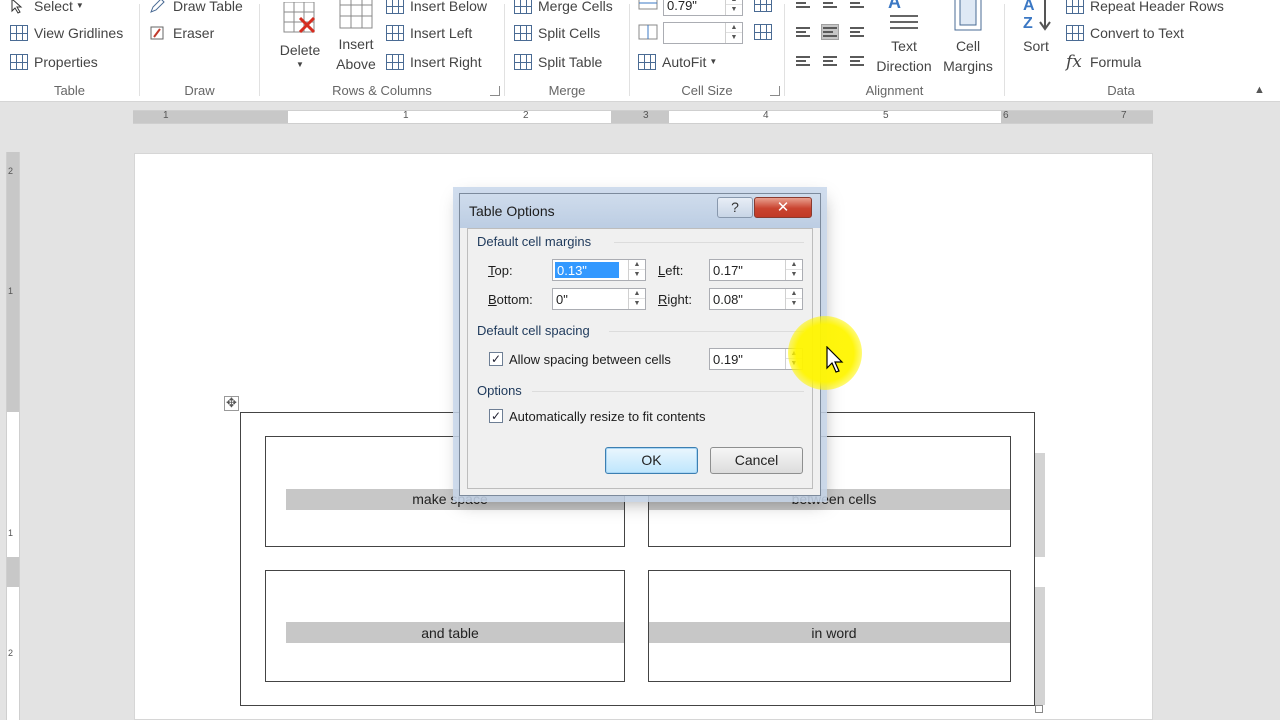 The height and width of the screenshot is (720, 1280). What do you see at coordinates (703, 8) in the screenshot?
I see `row-height-input: ▲▼` at bounding box center [703, 8].